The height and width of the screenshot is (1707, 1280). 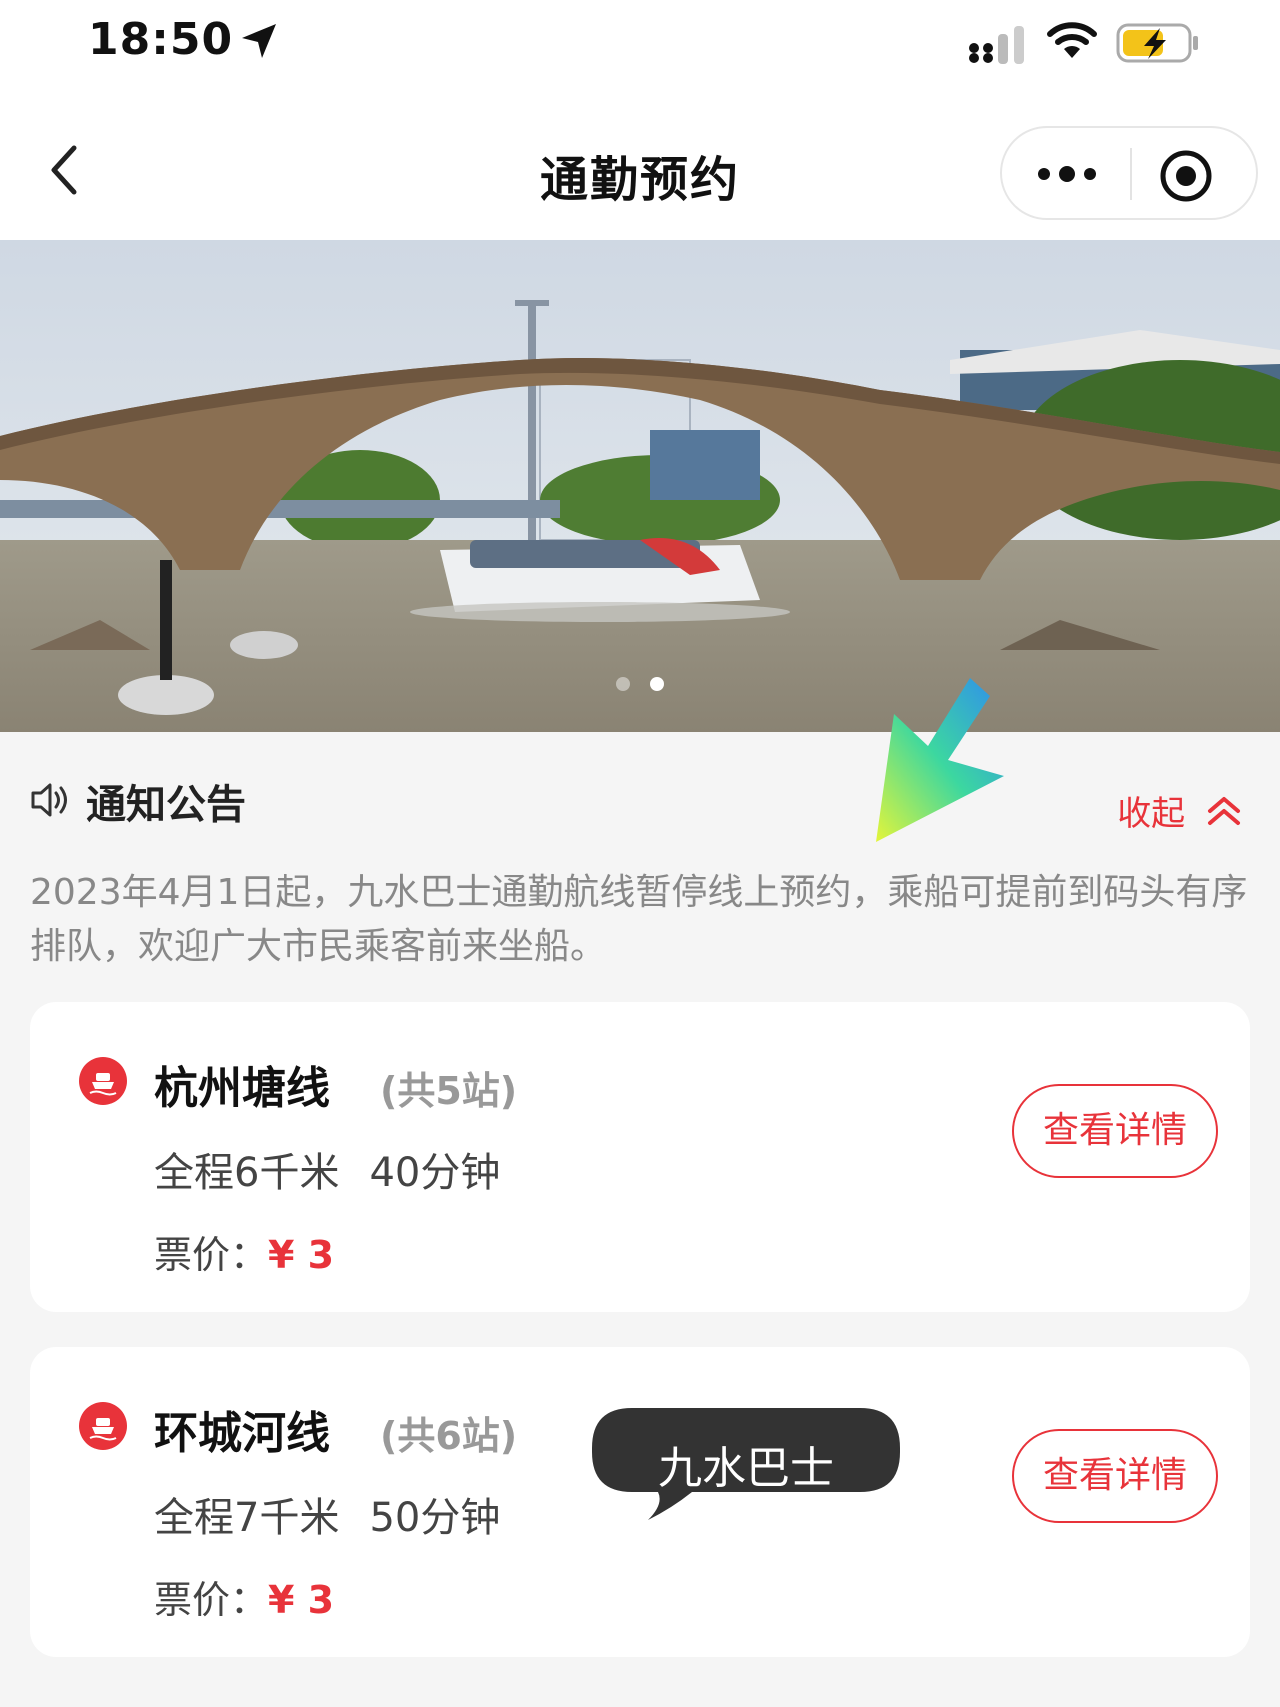 I want to click on route-info: 全程7千米 50分钟, so click(x=342, y=1514).